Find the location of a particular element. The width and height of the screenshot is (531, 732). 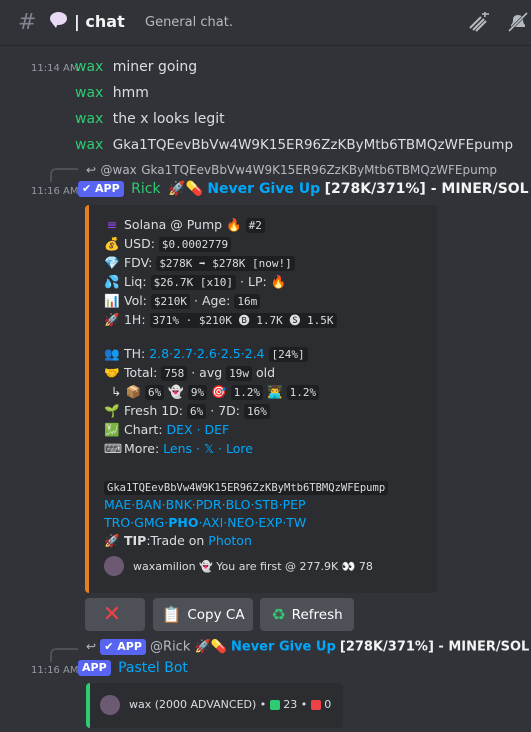

target-icon: 🎯 is located at coordinates (219, 391).